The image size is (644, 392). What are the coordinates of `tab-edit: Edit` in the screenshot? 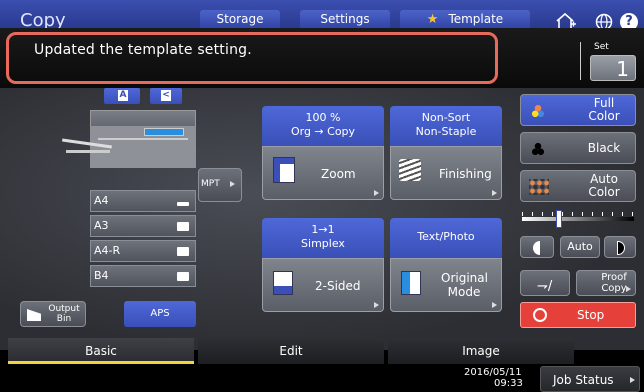 It's located at (291, 351).